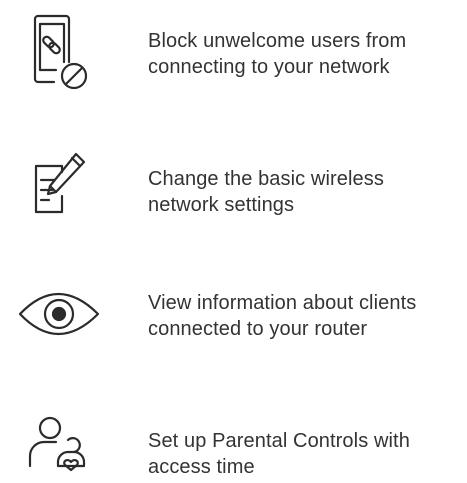 Image resolution: width=467 pixels, height=483 pixels. Describe the element at coordinates (59, 184) in the screenshot. I see `edit-settings-icon` at that location.